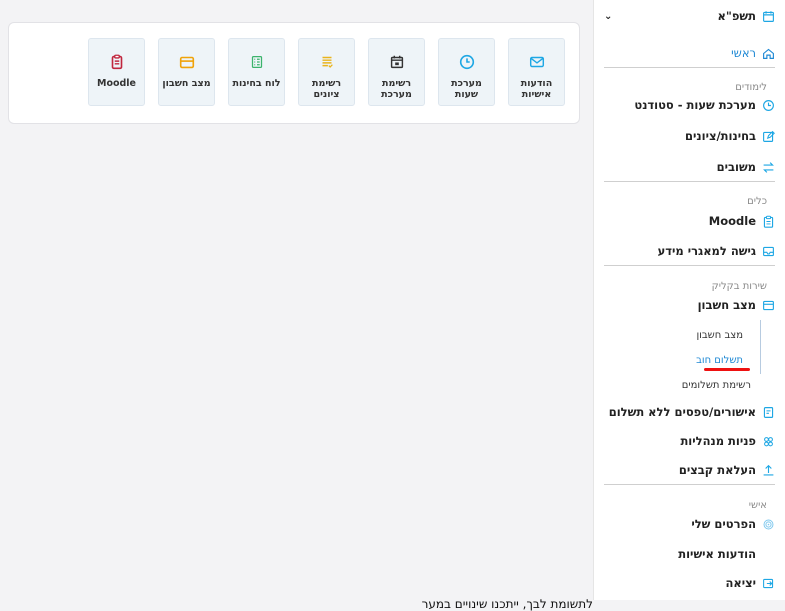  What do you see at coordinates (717, 470) in the screenshot?
I see `sidebar-item-label: העלאת קבצים` at bounding box center [717, 470].